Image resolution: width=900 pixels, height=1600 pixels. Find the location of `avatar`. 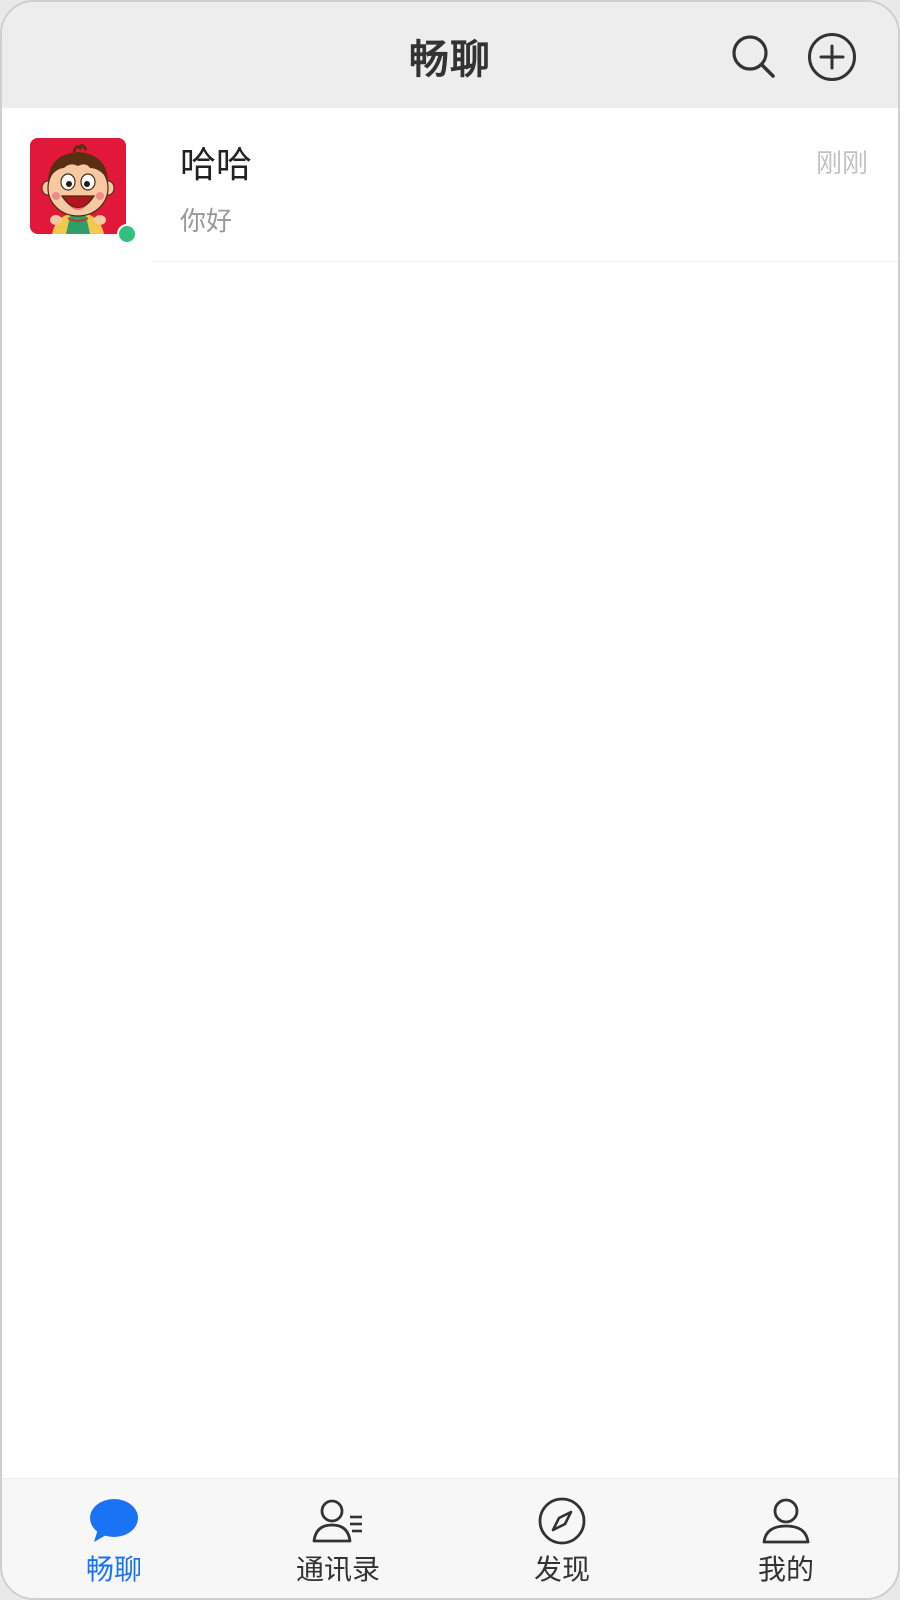

avatar is located at coordinates (78, 186).